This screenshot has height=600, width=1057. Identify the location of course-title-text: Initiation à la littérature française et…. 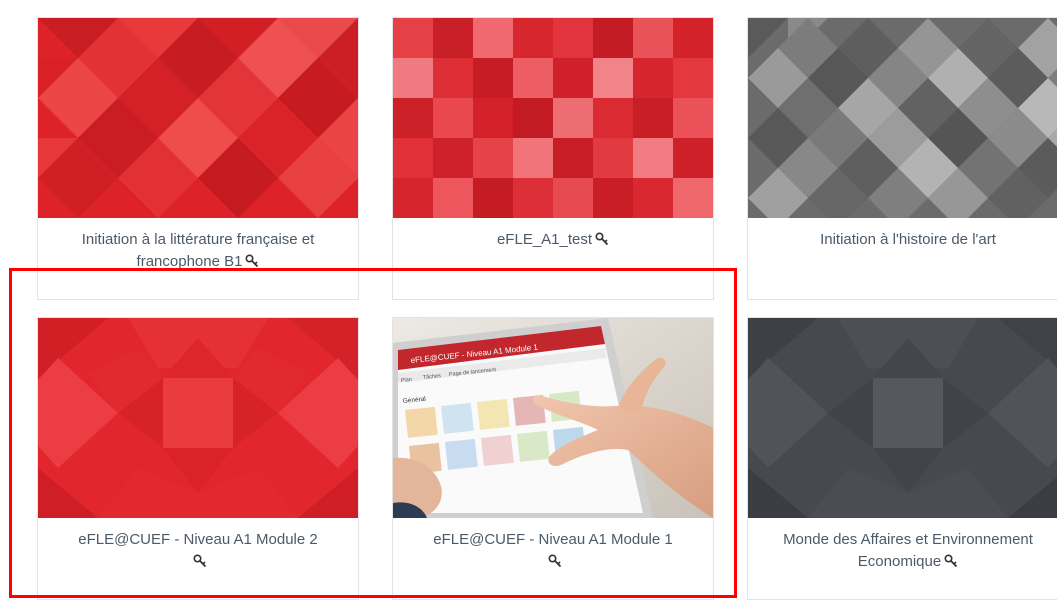
(198, 250).